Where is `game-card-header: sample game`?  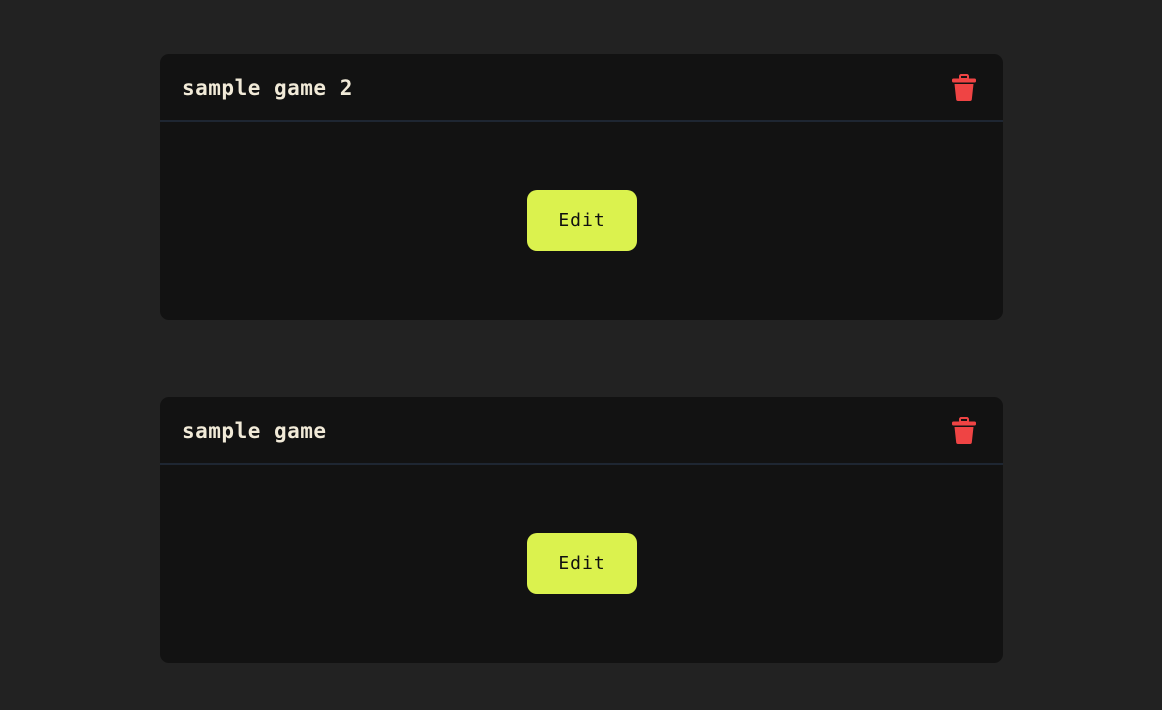 game-card-header: sample game is located at coordinates (581, 431).